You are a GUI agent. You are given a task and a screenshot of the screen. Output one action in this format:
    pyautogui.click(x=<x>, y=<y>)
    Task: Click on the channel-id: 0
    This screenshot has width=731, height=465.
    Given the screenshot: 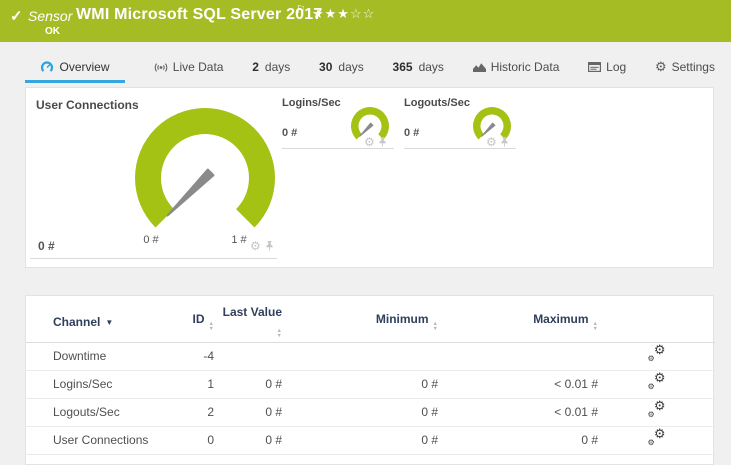 What is the action you would take?
    pyautogui.click(x=195, y=440)
    